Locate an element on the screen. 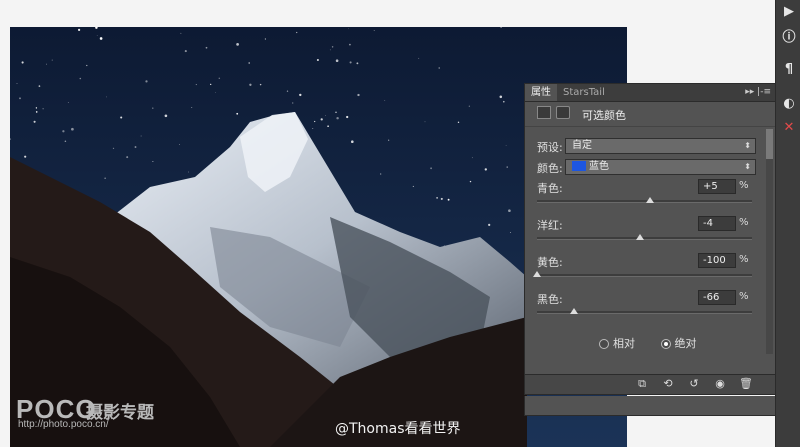  mask-icon is located at coordinates (563, 112).